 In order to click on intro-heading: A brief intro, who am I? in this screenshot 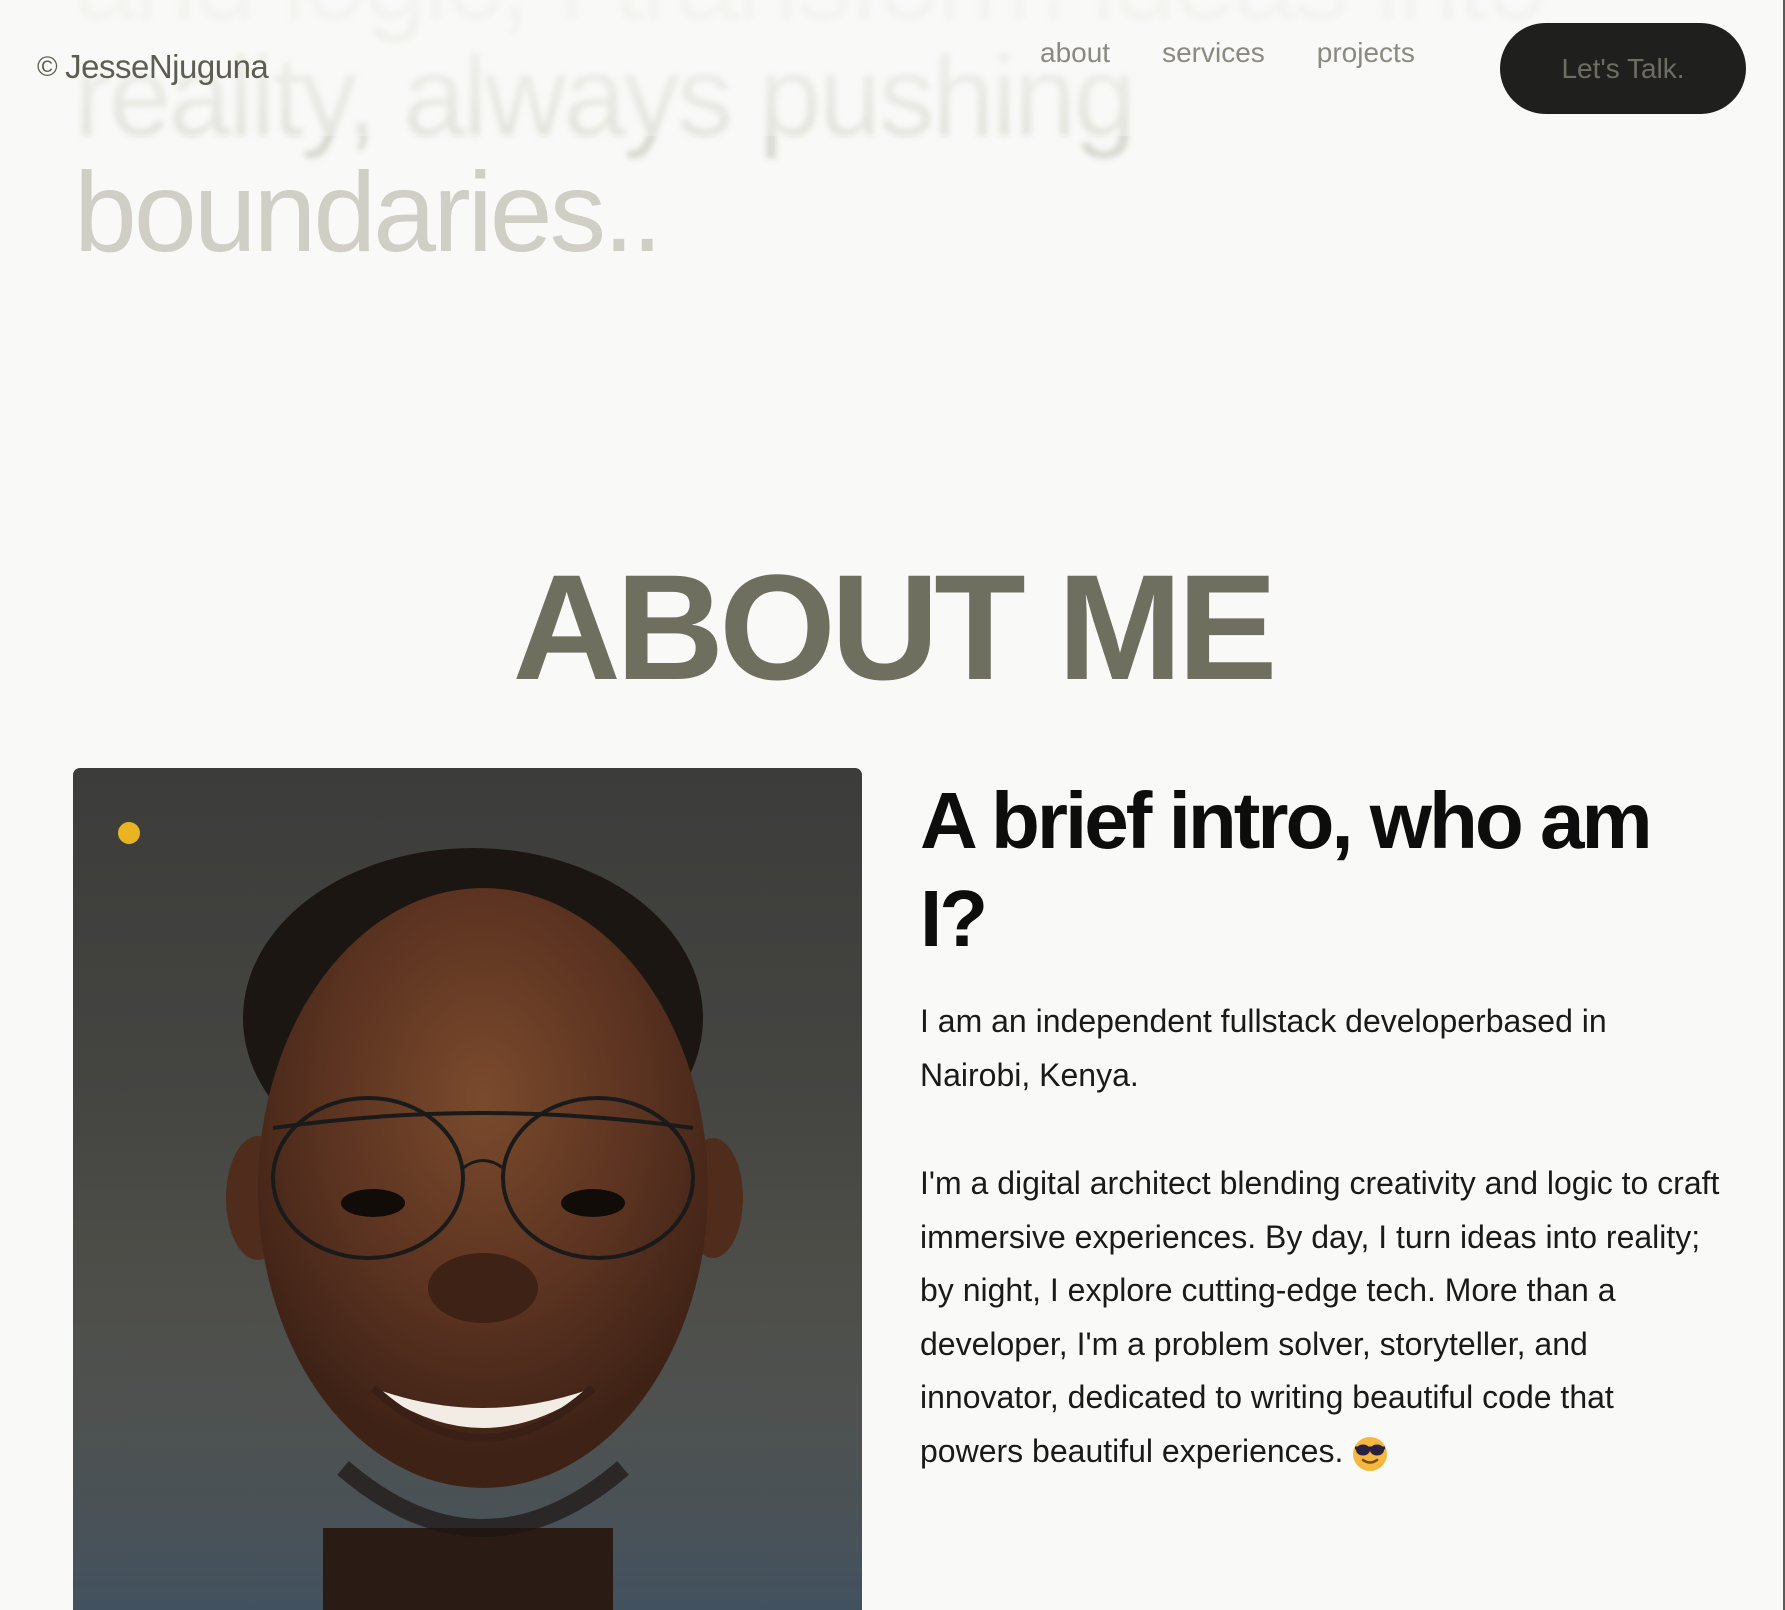, I will do `click(1286, 869)`.